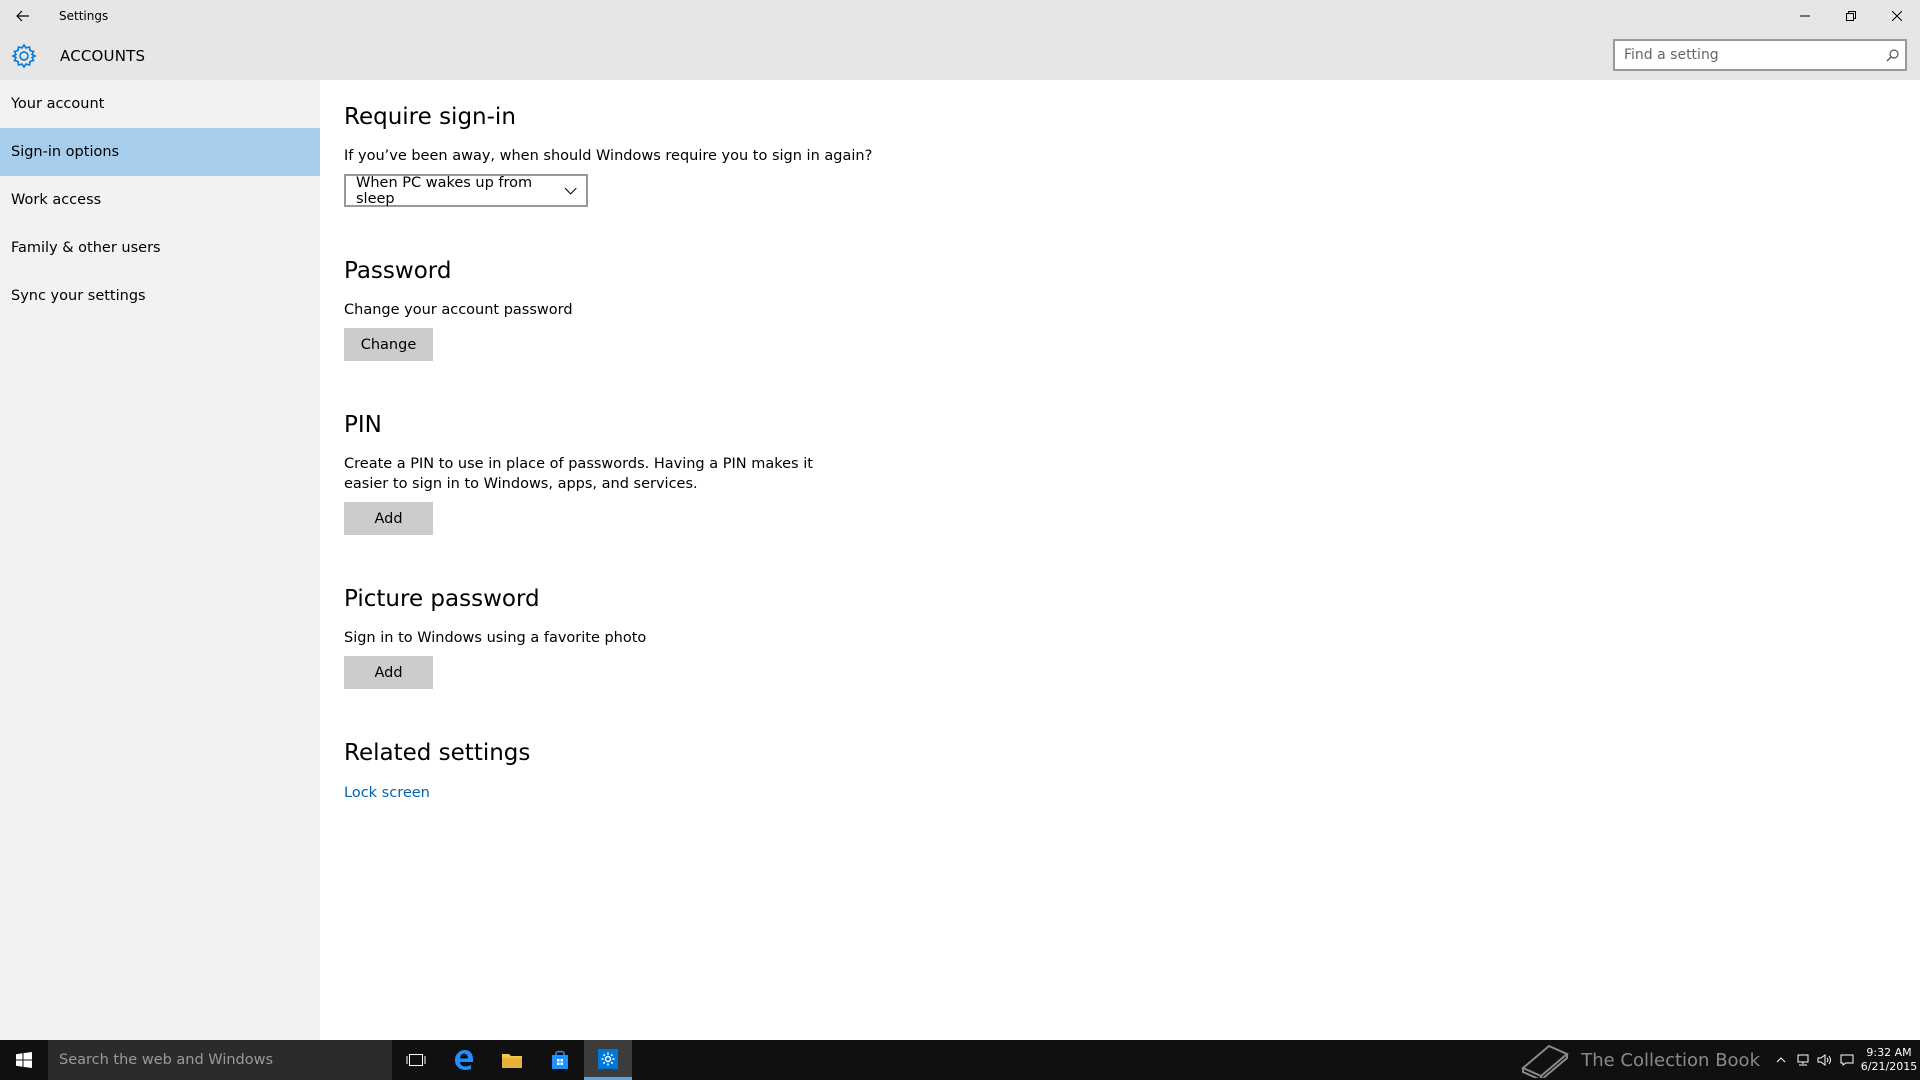 Image resolution: width=1920 pixels, height=1080 pixels. I want to click on sidebar-item-sign-in-options: Sign-in options, so click(160, 152).